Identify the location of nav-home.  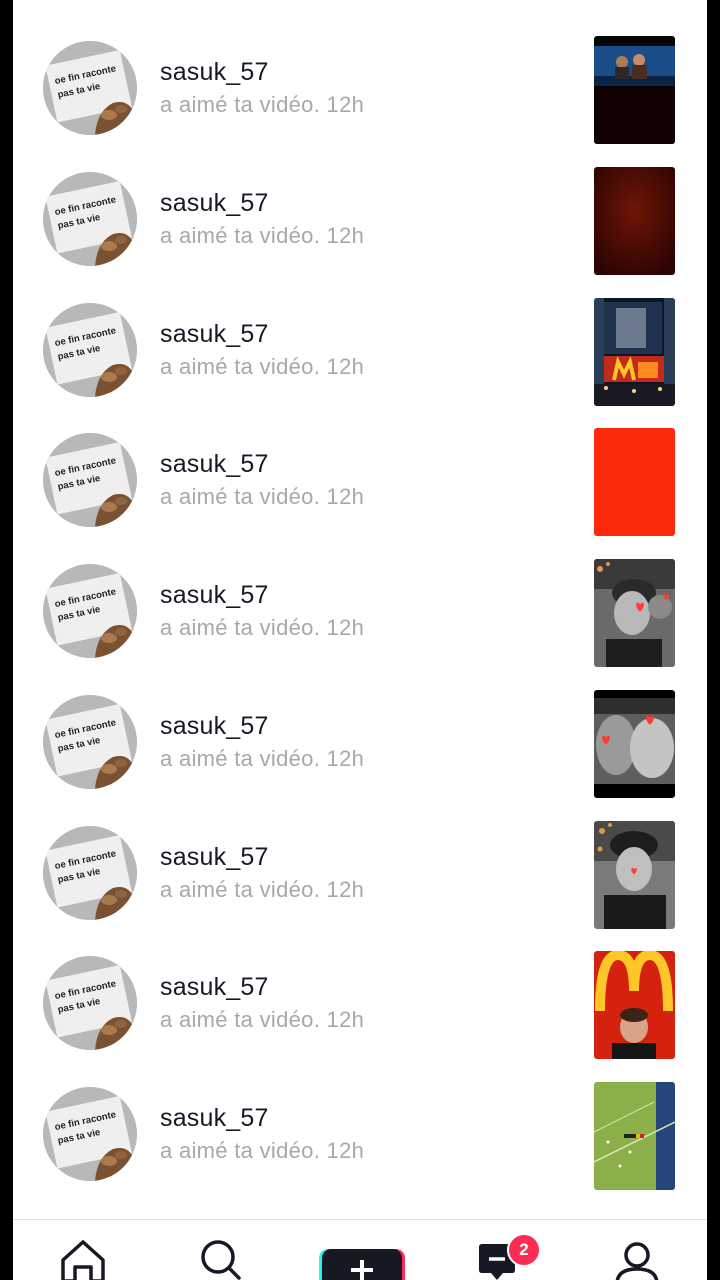
(83, 1250).